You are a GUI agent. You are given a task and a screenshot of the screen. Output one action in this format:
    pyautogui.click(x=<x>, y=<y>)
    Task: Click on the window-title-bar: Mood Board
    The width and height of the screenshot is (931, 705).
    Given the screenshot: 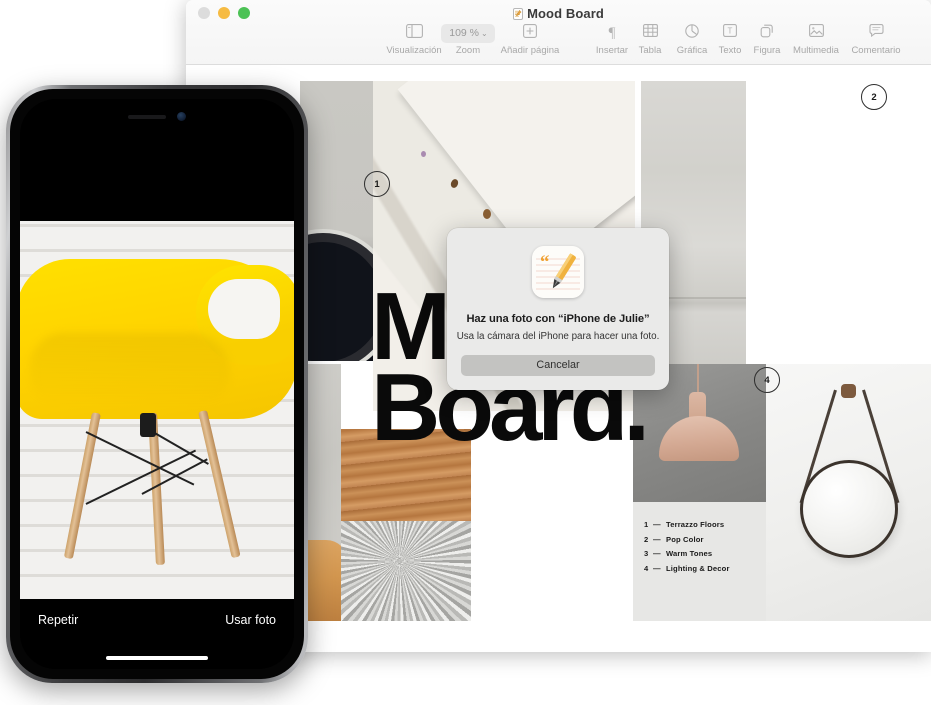 What is the action you would take?
    pyautogui.click(x=558, y=14)
    